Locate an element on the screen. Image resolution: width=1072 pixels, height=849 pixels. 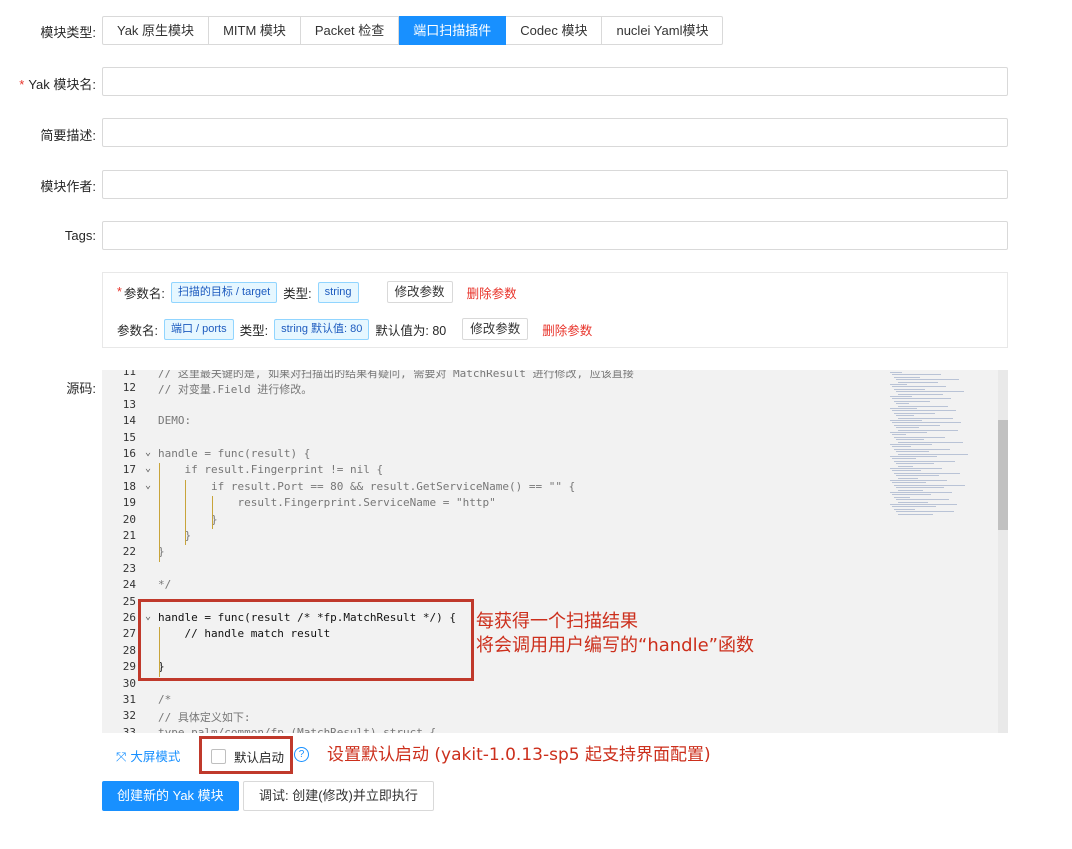
default-start-checkbox: 默认启动 is located at coordinates (247, 756).